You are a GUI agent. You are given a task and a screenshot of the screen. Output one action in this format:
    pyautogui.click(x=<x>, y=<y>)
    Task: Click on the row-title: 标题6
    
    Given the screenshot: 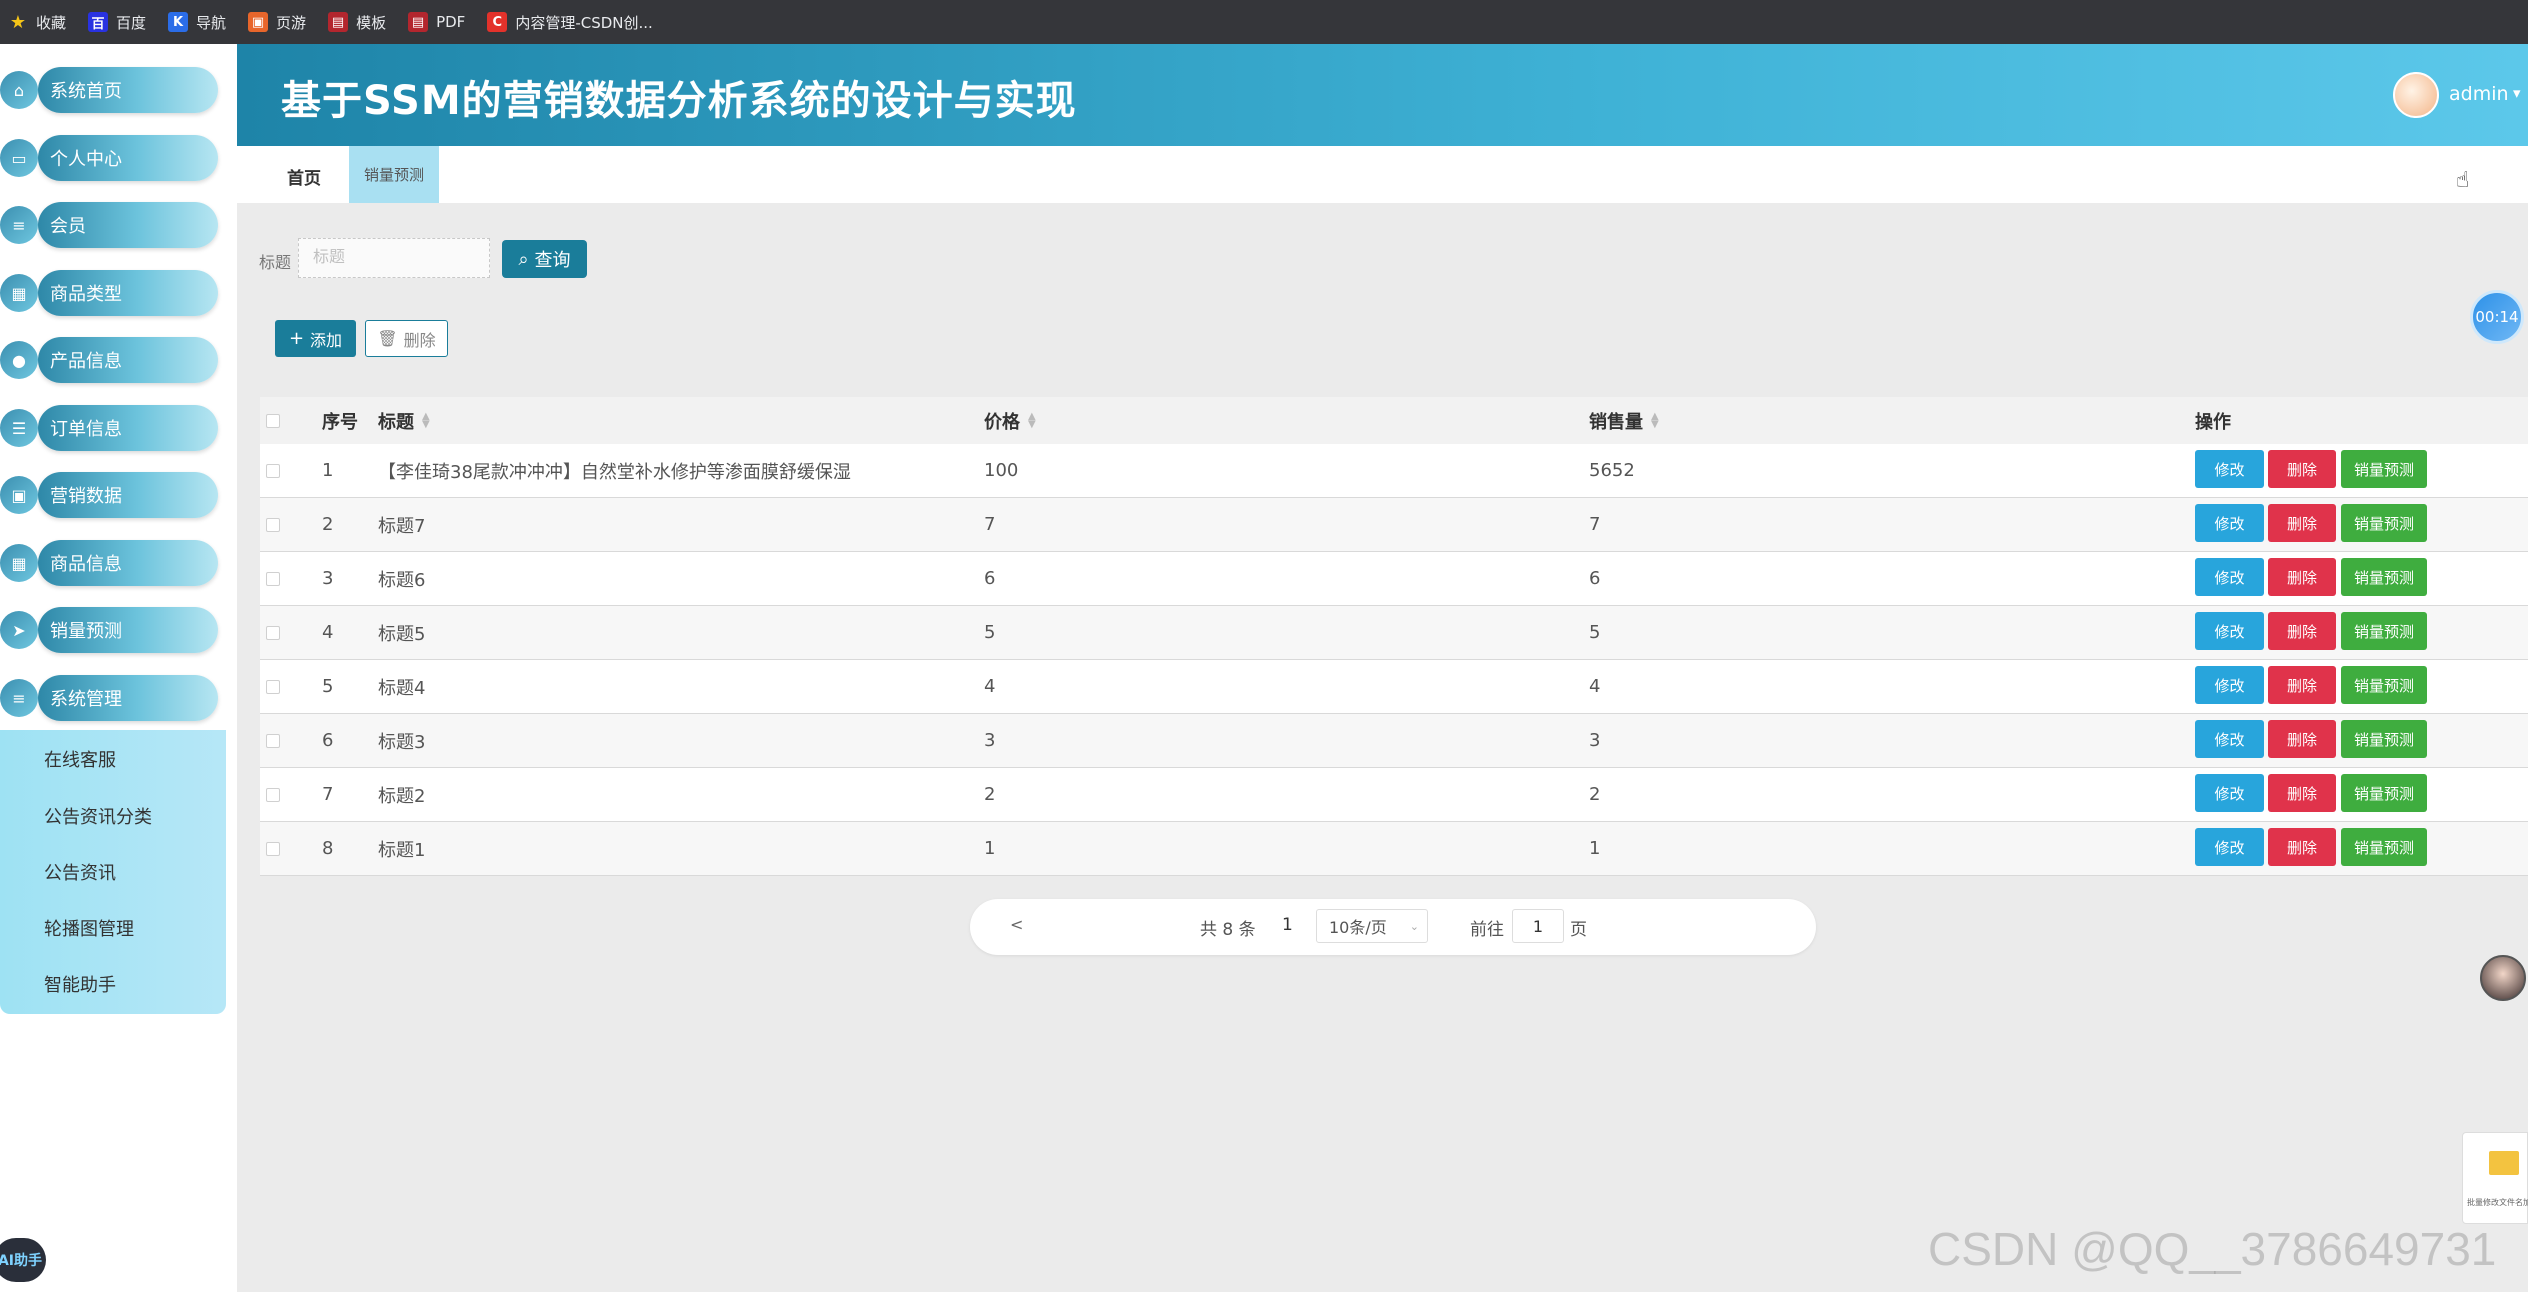 What is the action you would take?
    pyautogui.click(x=402, y=580)
    